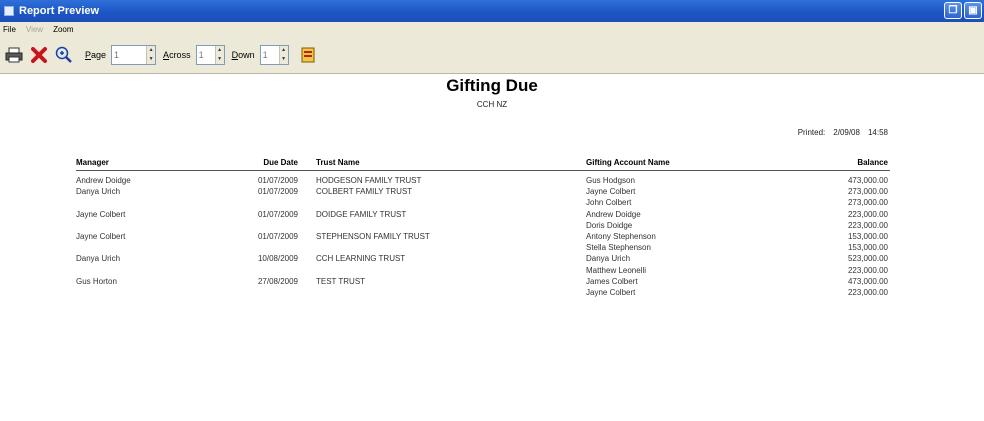 This screenshot has height=421, width=984. Describe the element at coordinates (361, 259) in the screenshot. I see `cell-trust-name: CCH LEARNING TRUST` at that location.